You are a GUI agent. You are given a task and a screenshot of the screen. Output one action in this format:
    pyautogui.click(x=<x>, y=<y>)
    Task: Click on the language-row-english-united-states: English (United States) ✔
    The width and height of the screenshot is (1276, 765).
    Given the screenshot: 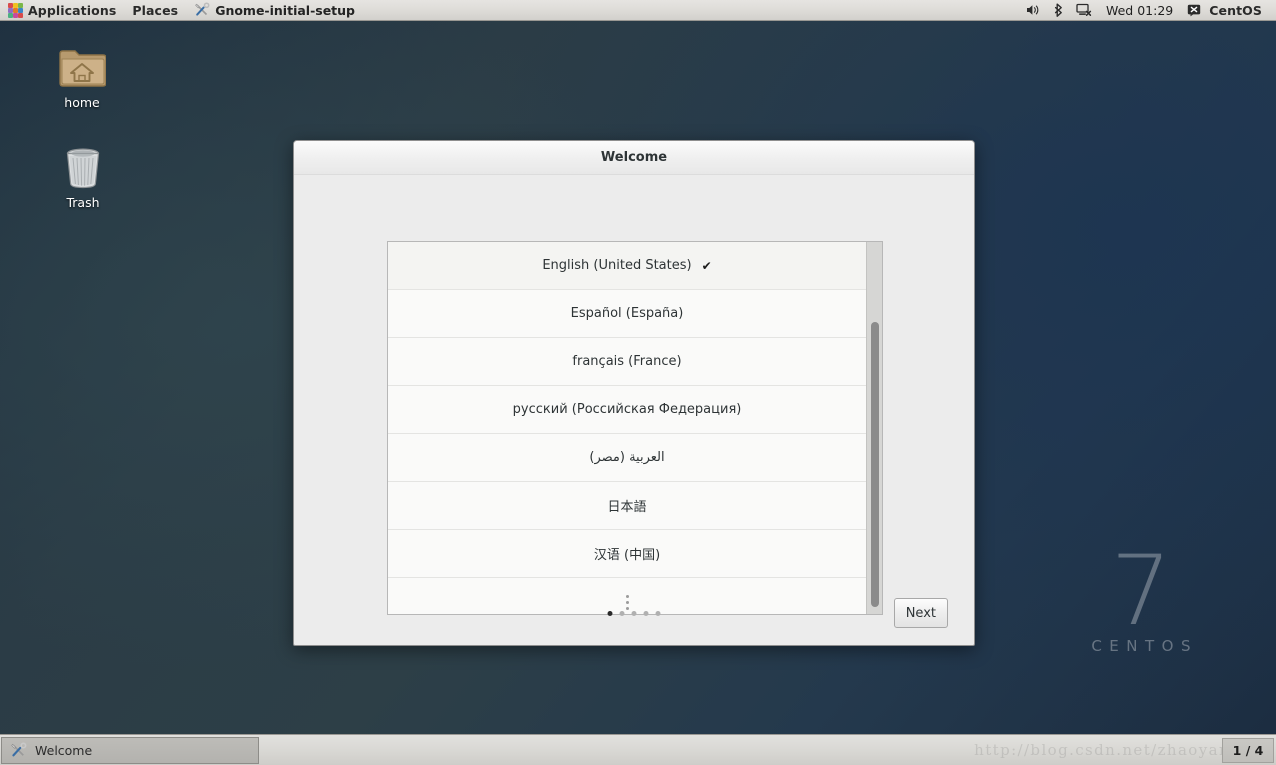 What is the action you would take?
    pyautogui.click(x=627, y=266)
    